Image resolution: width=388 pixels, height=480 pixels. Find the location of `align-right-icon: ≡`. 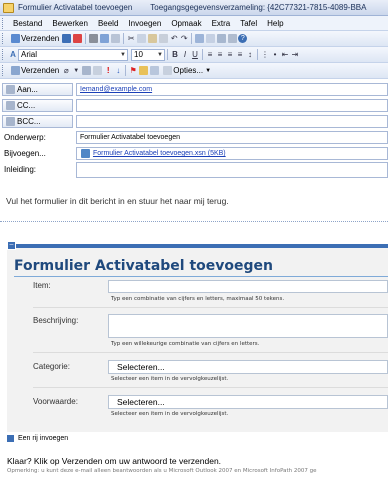

align-right-icon: ≡ is located at coordinates (230, 54).